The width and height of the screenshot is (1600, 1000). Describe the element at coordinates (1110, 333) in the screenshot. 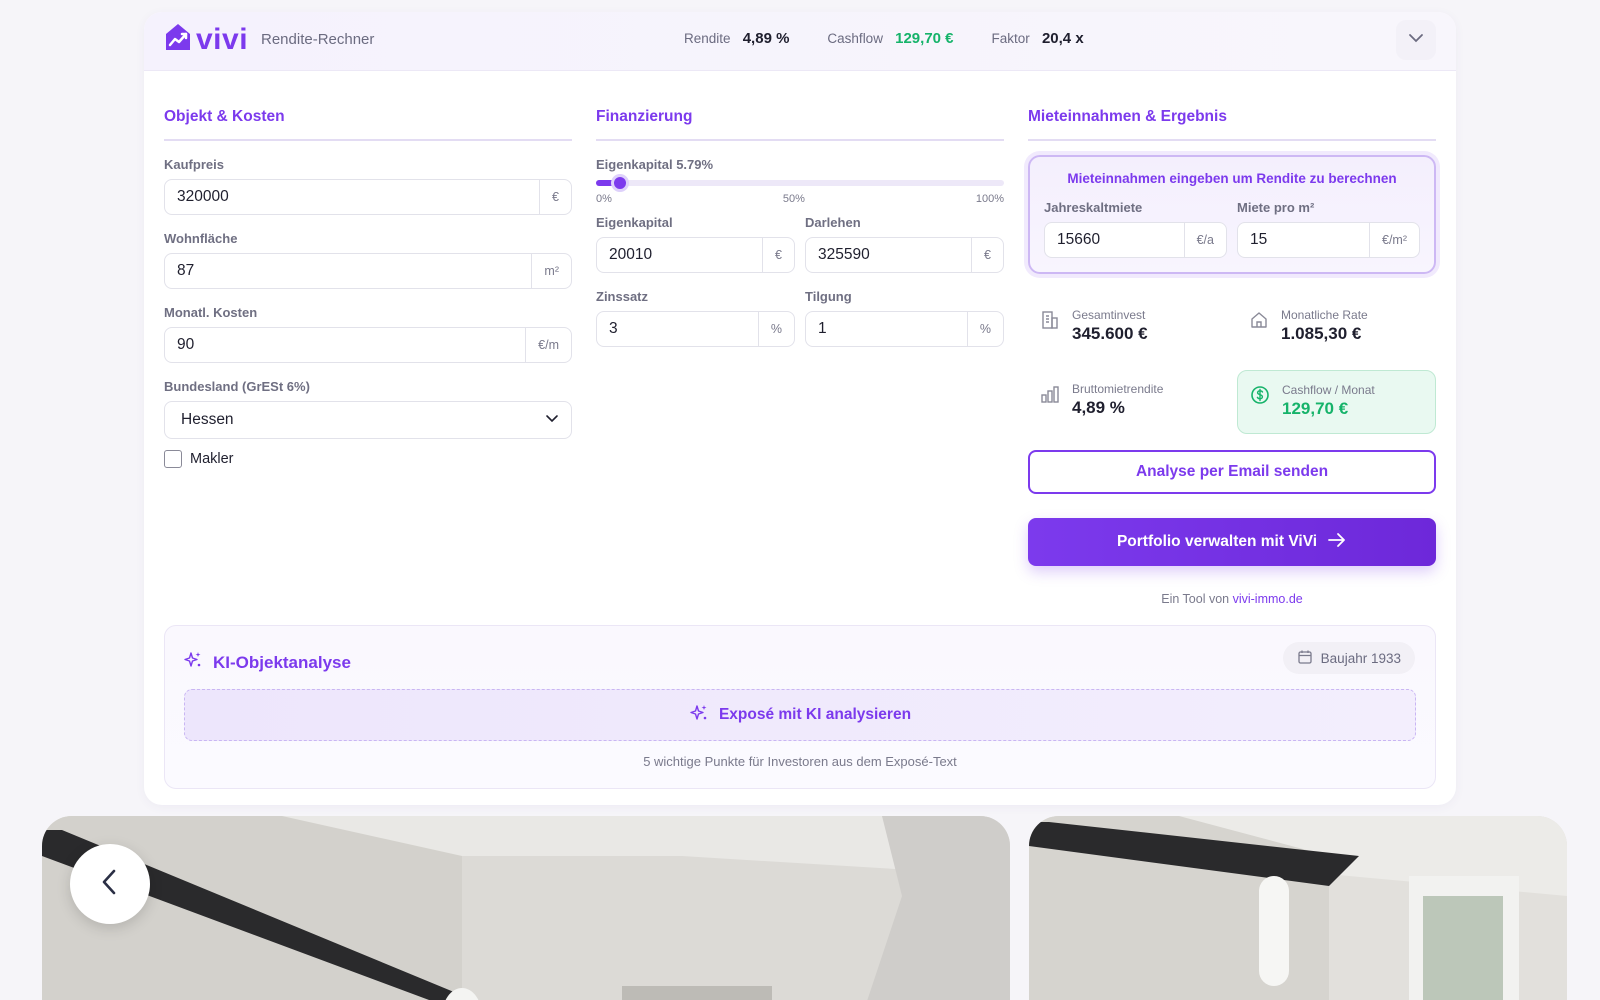

I see `stat-value: 345.600 €` at that location.